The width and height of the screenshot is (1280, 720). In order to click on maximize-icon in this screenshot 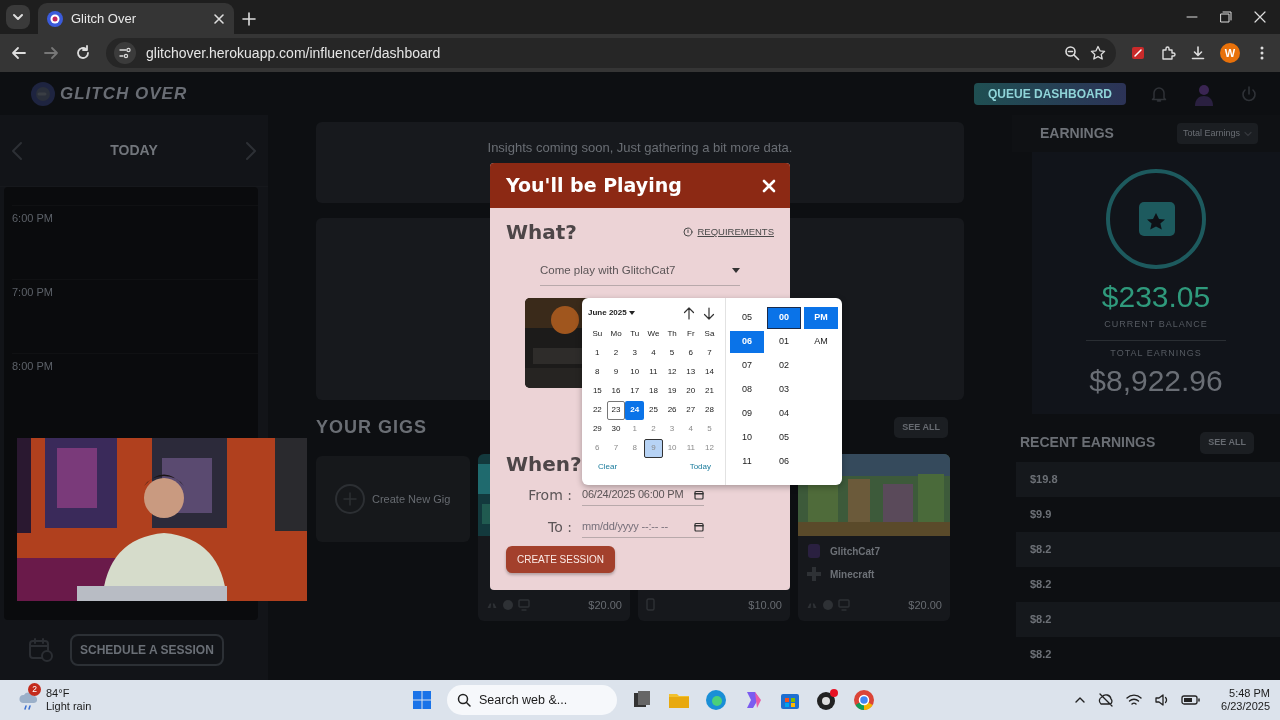, I will do `click(1226, 17)`.